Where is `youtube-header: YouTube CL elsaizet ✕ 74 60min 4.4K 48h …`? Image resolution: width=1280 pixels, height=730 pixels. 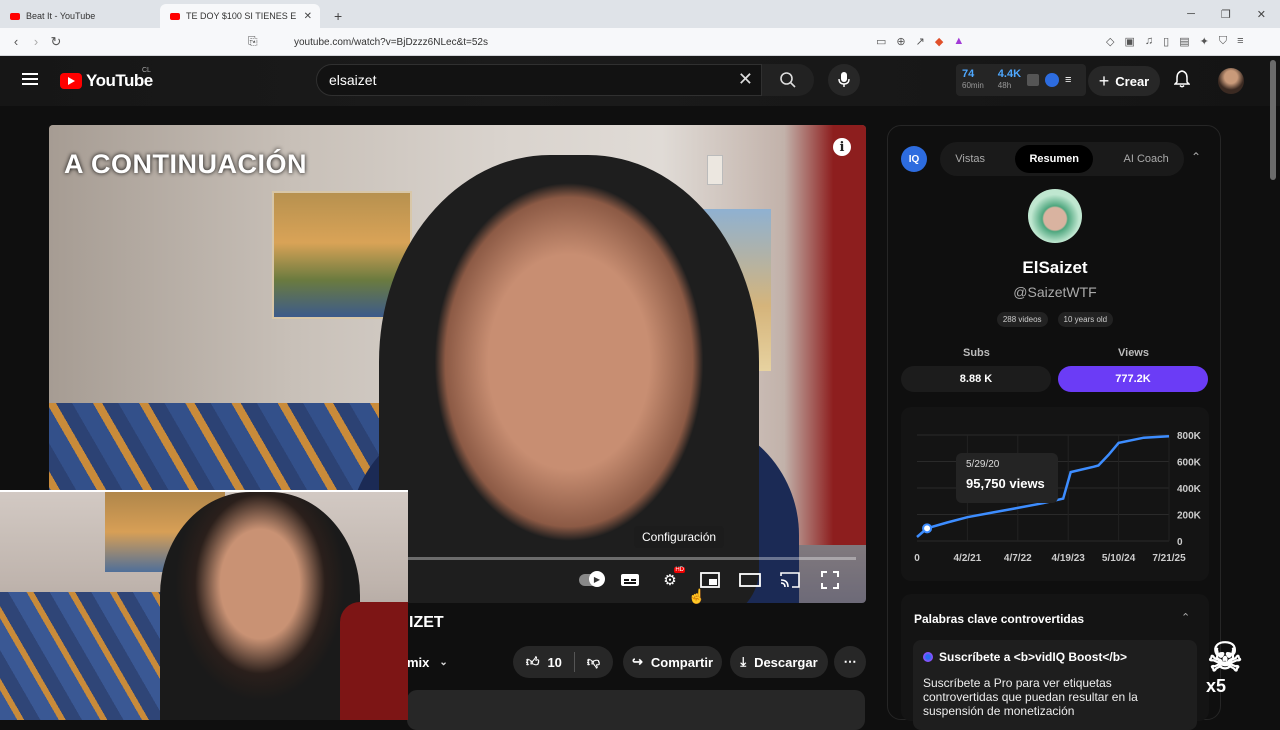
youtube-header: YouTube CL elsaizet ✕ 74 60min 4.4K 48h … is located at coordinates (640, 81).